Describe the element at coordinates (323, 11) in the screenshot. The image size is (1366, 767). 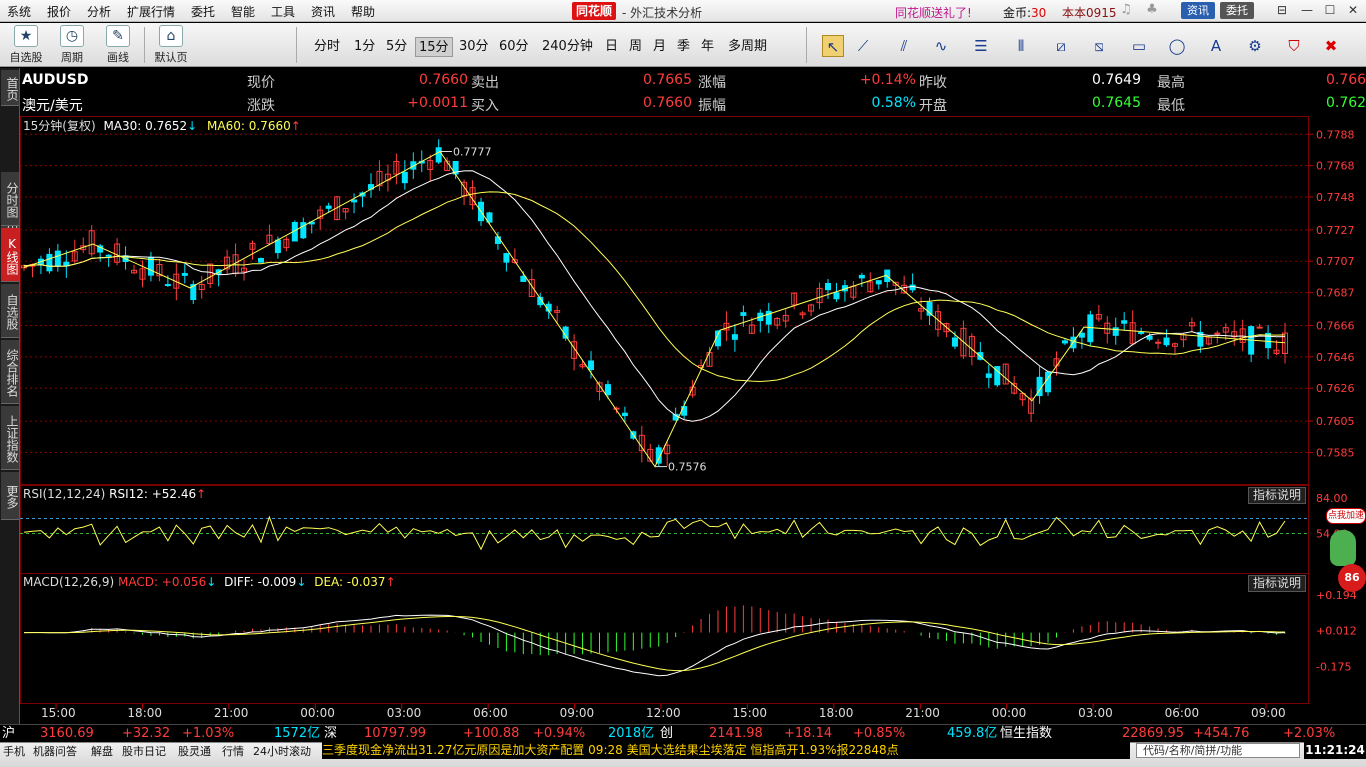
I see `menu-news: 资讯` at that location.